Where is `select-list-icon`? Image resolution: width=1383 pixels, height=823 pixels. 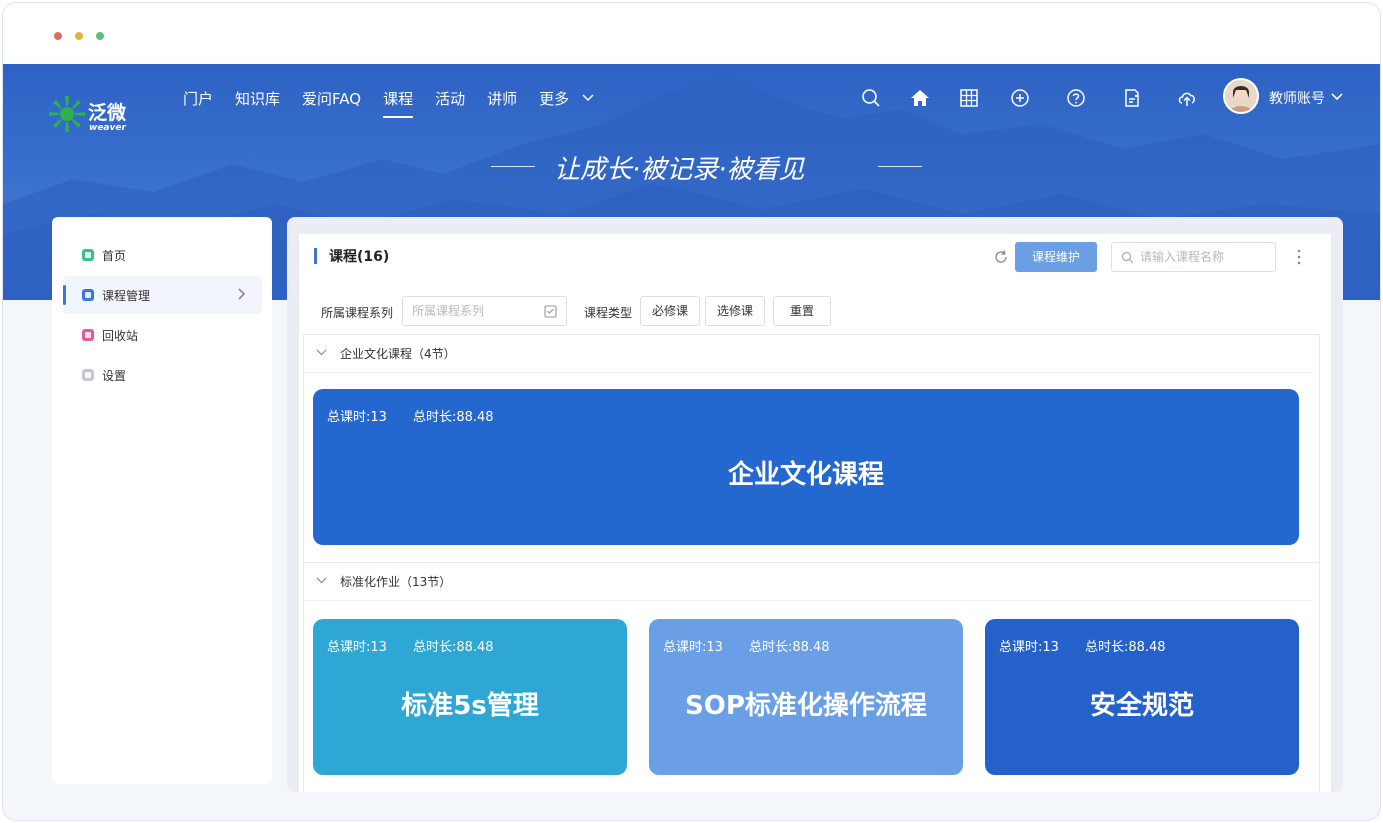 select-list-icon is located at coordinates (550, 311).